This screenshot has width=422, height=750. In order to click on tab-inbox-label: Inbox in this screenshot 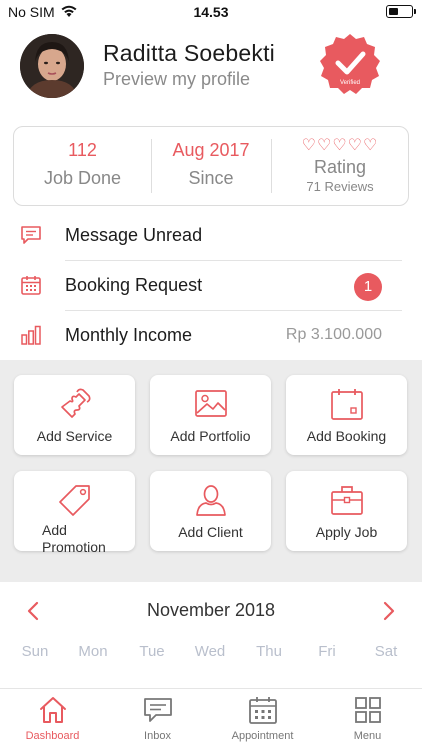, I will do `click(157, 736)`.